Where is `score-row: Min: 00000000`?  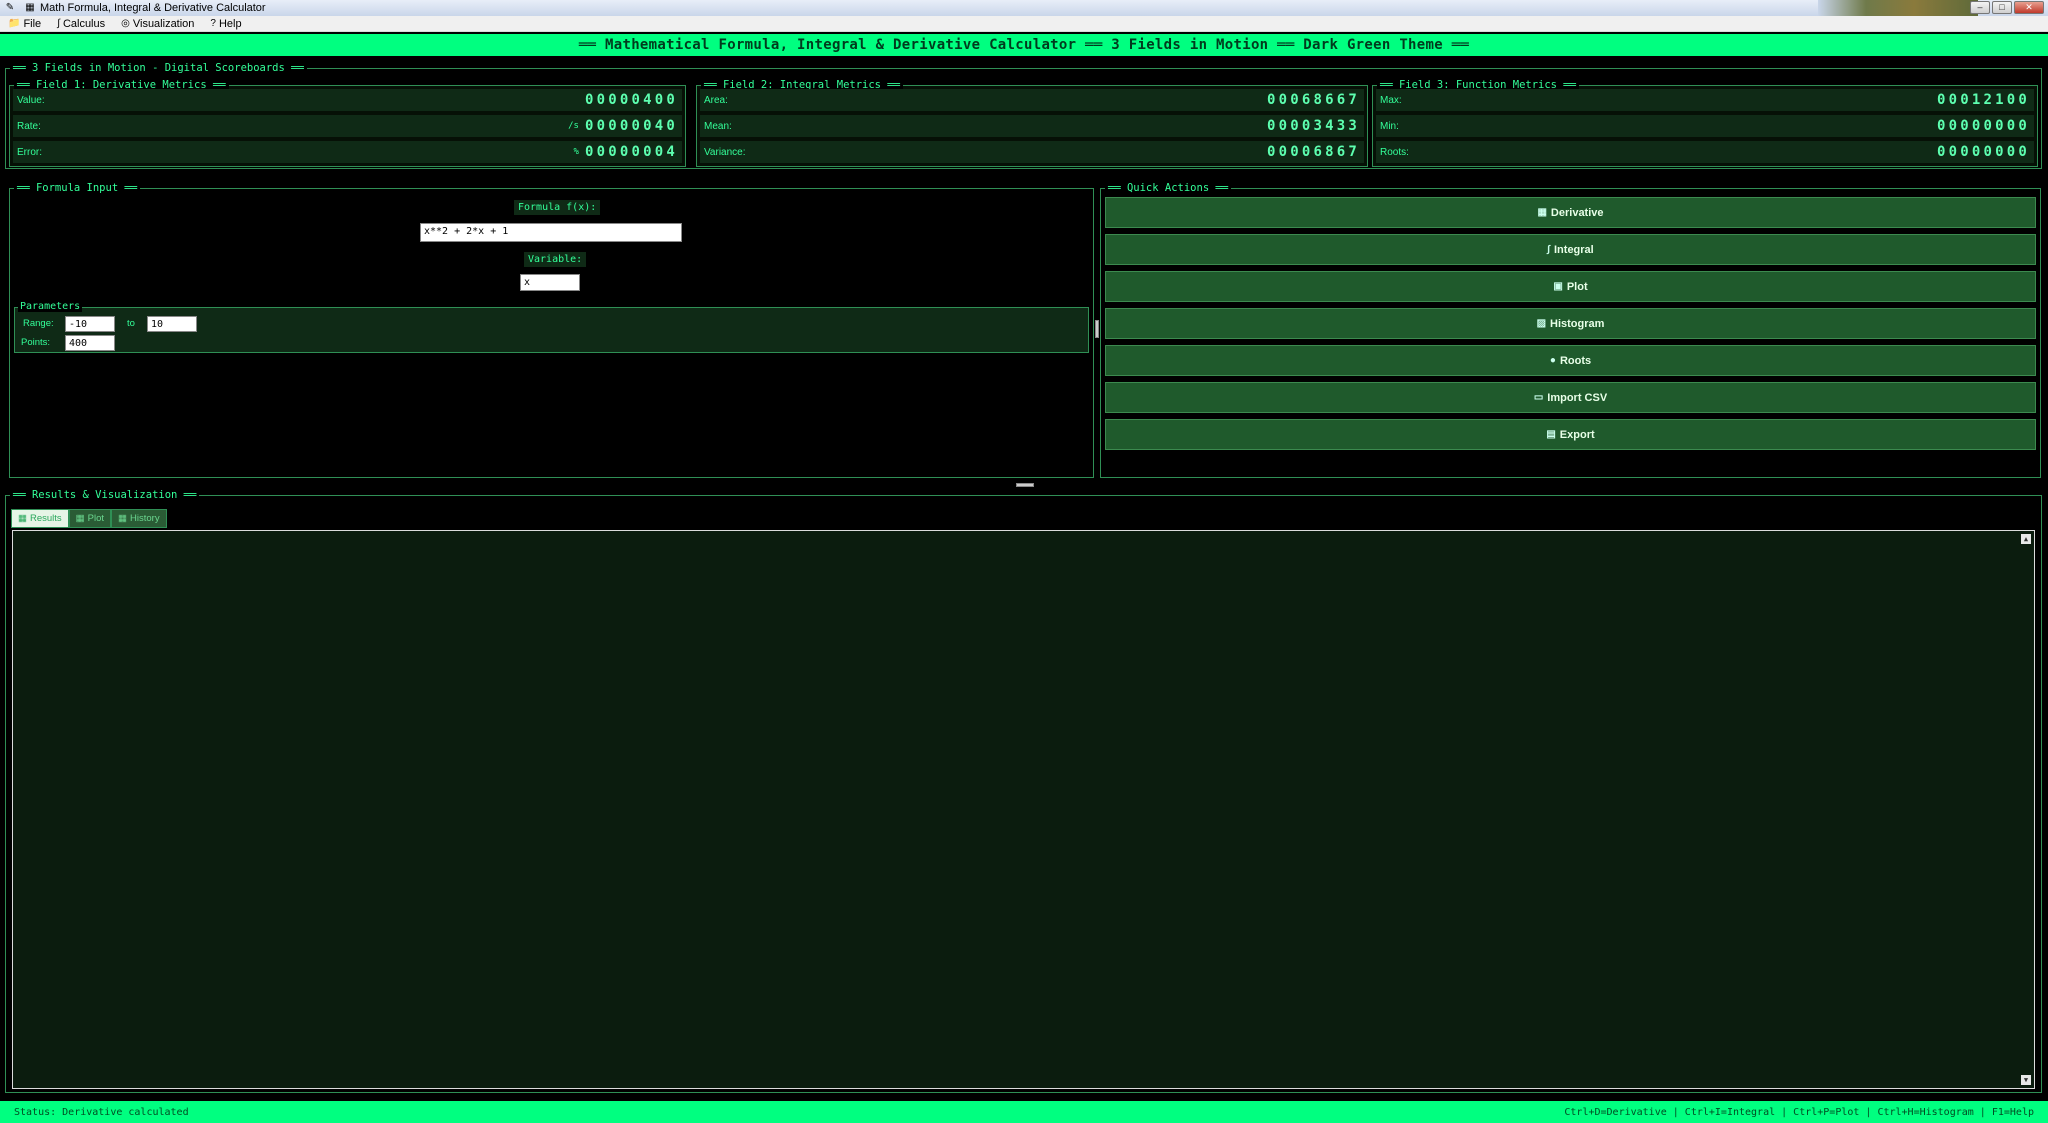
score-row: Min: 00000000 is located at coordinates (1705, 126).